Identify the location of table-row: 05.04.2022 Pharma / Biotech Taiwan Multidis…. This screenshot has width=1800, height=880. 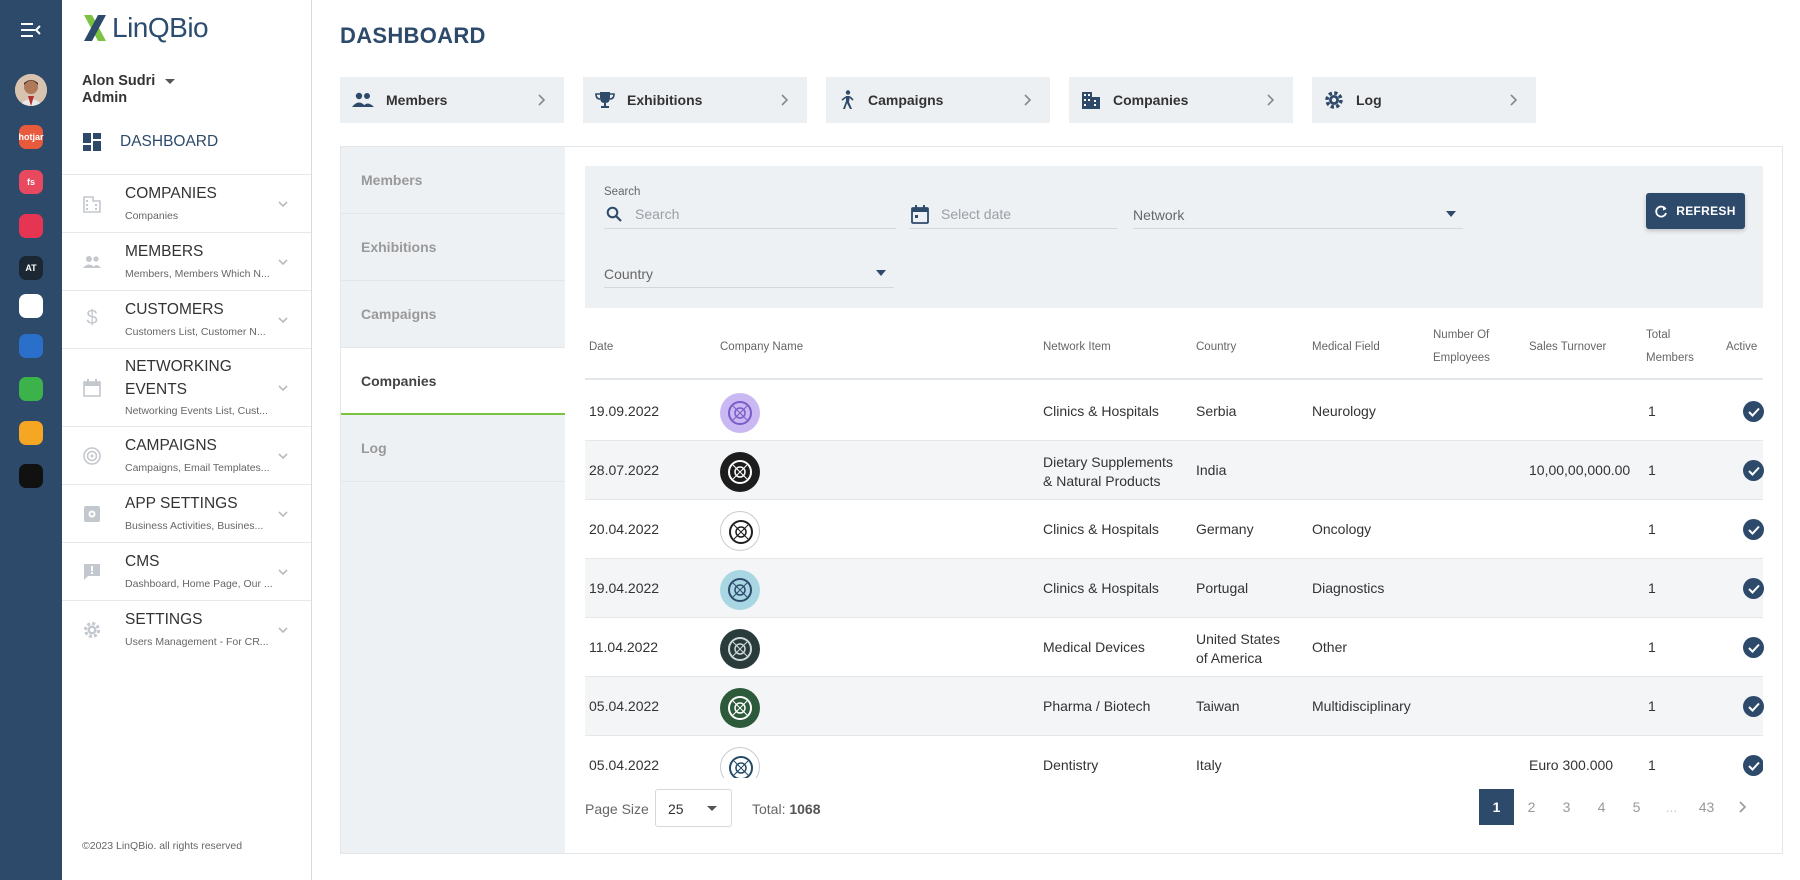
(1174, 706).